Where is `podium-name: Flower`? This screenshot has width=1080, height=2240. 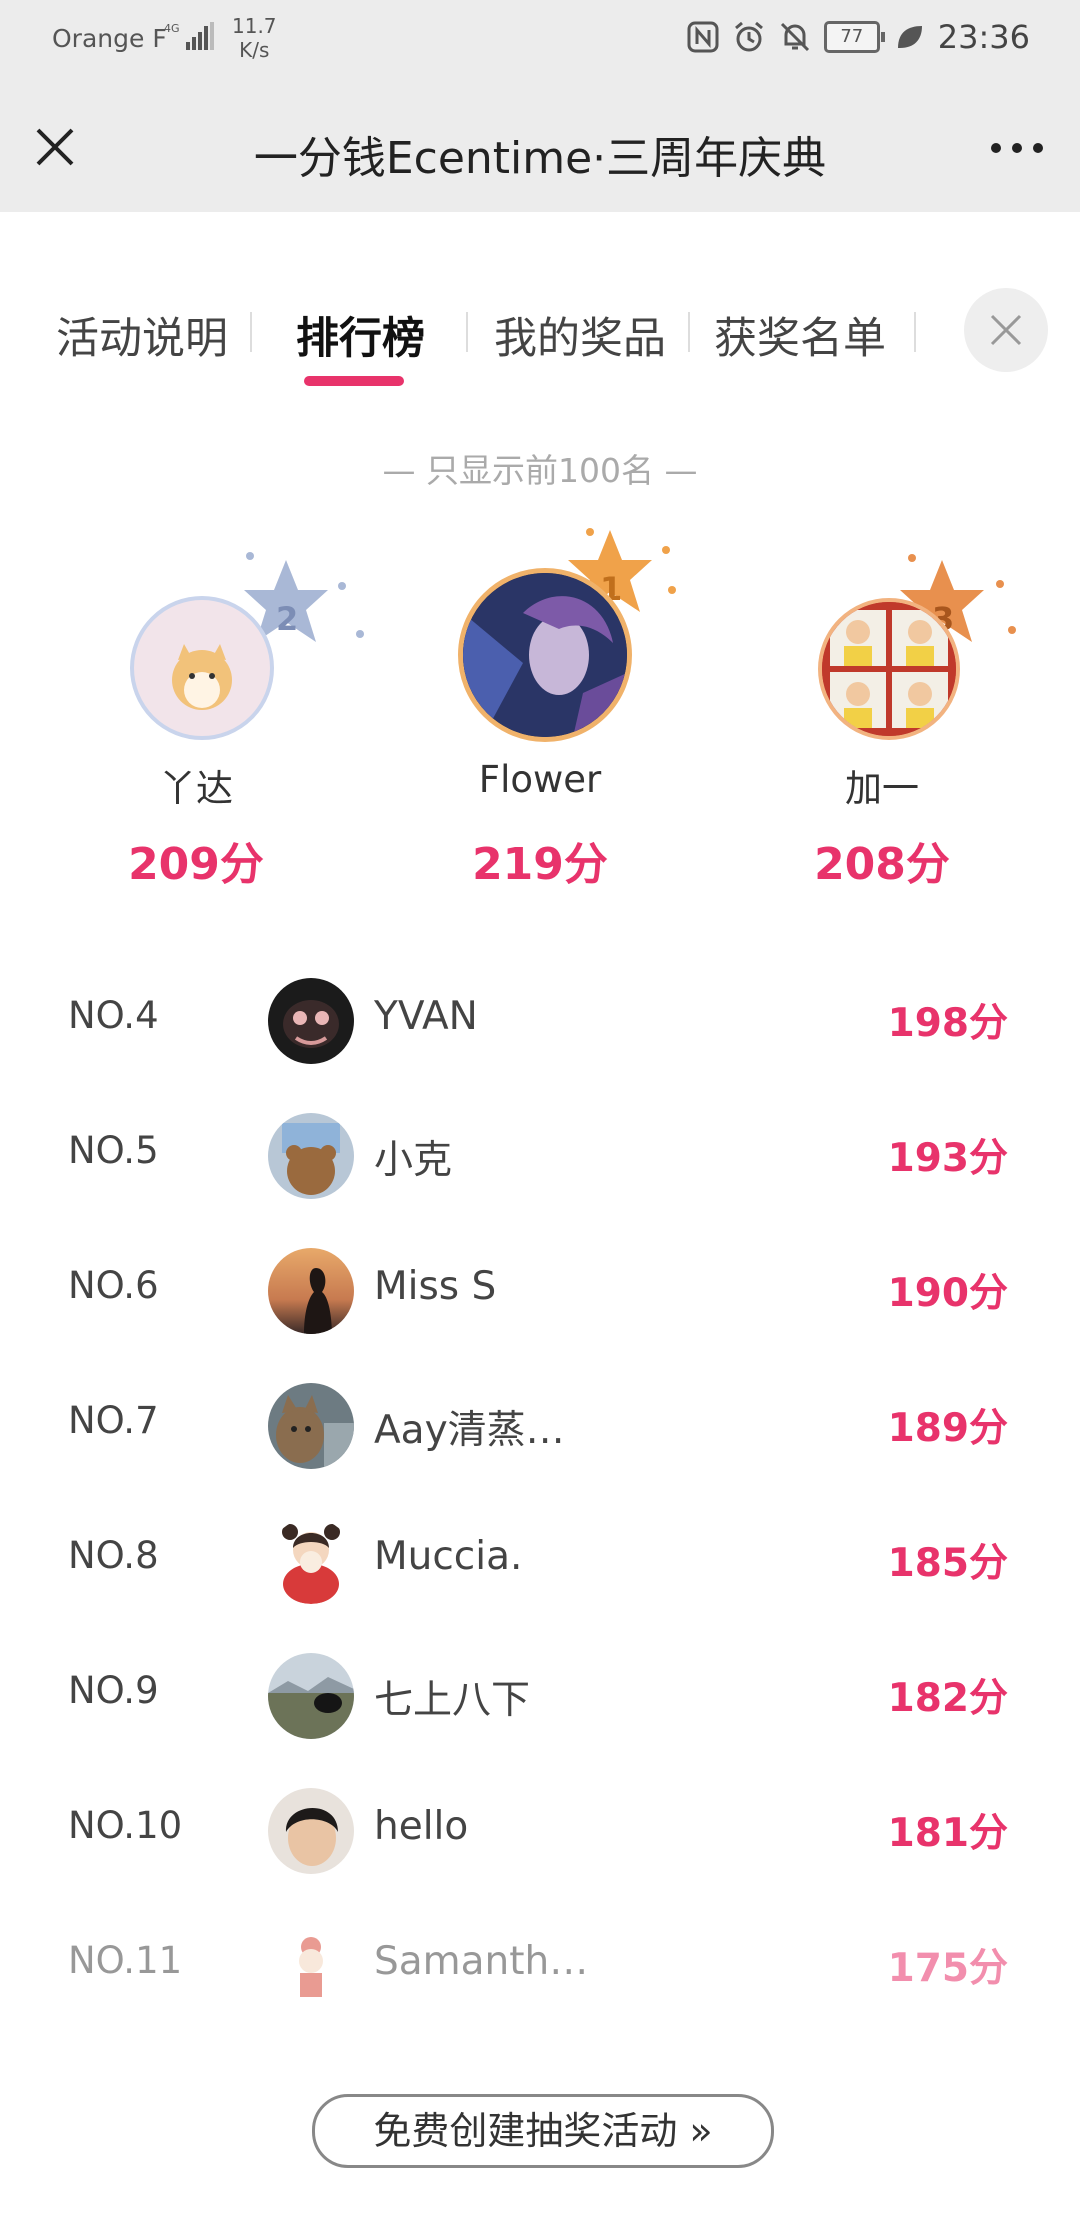 podium-name: Flower is located at coordinates (540, 779).